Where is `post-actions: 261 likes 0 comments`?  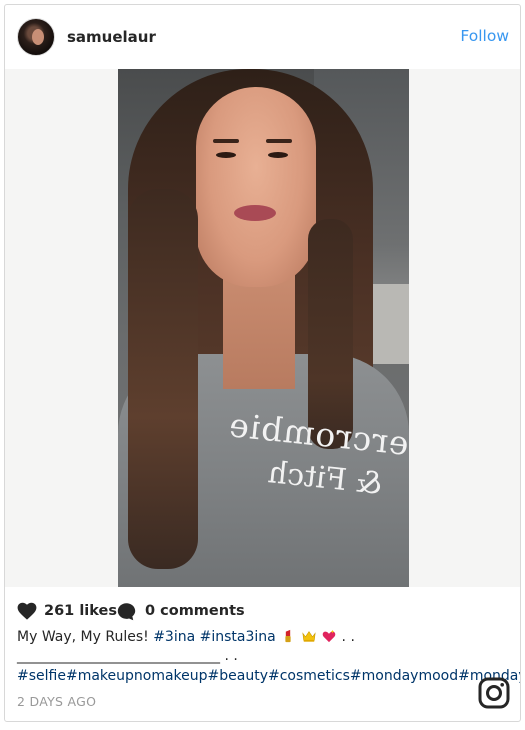
post-actions: 261 likes 0 comments is located at coordinates (262, 604).